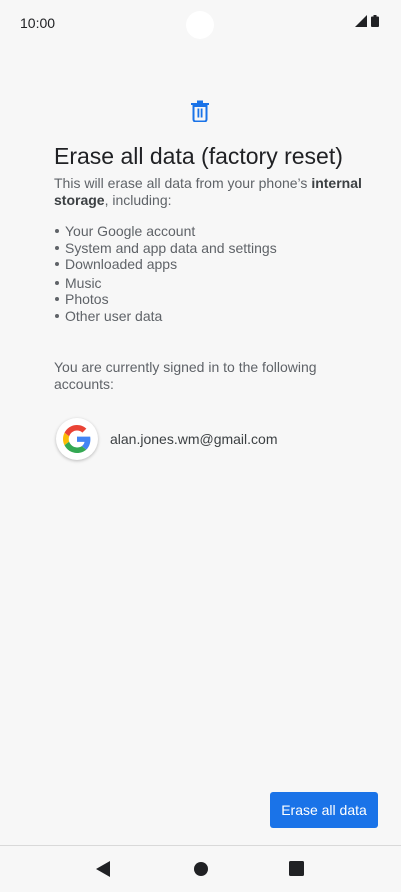  Describe the element at coordinates (361, 21) in the screenshot. I see `signal-icon` at that location.